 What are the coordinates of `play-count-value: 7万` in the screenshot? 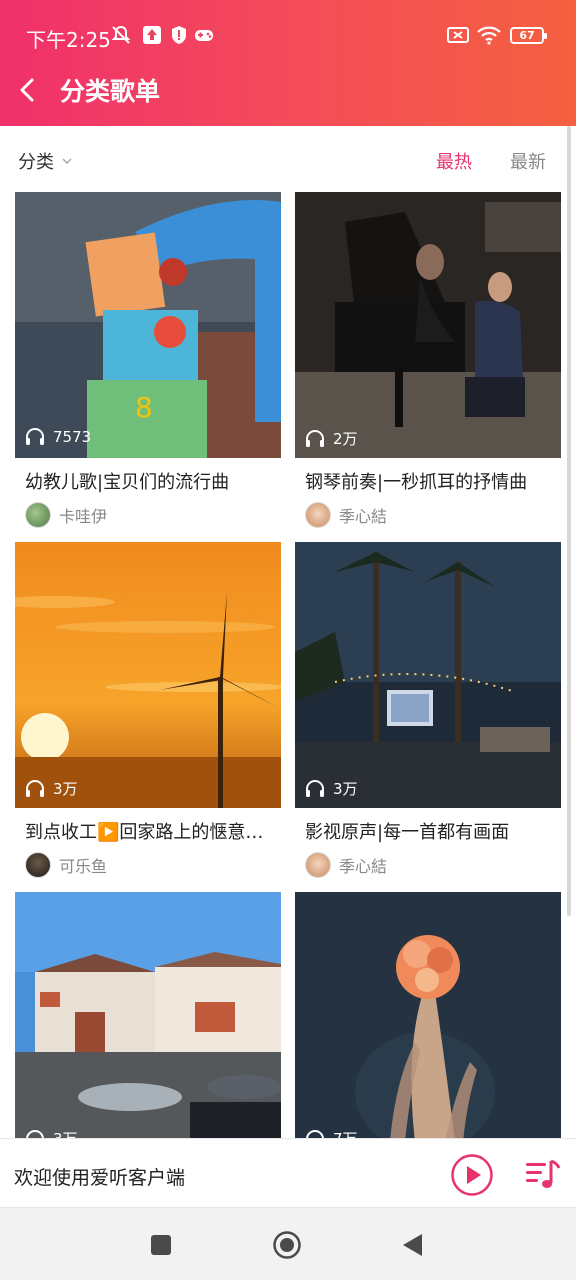 It's located at (345, 1133).